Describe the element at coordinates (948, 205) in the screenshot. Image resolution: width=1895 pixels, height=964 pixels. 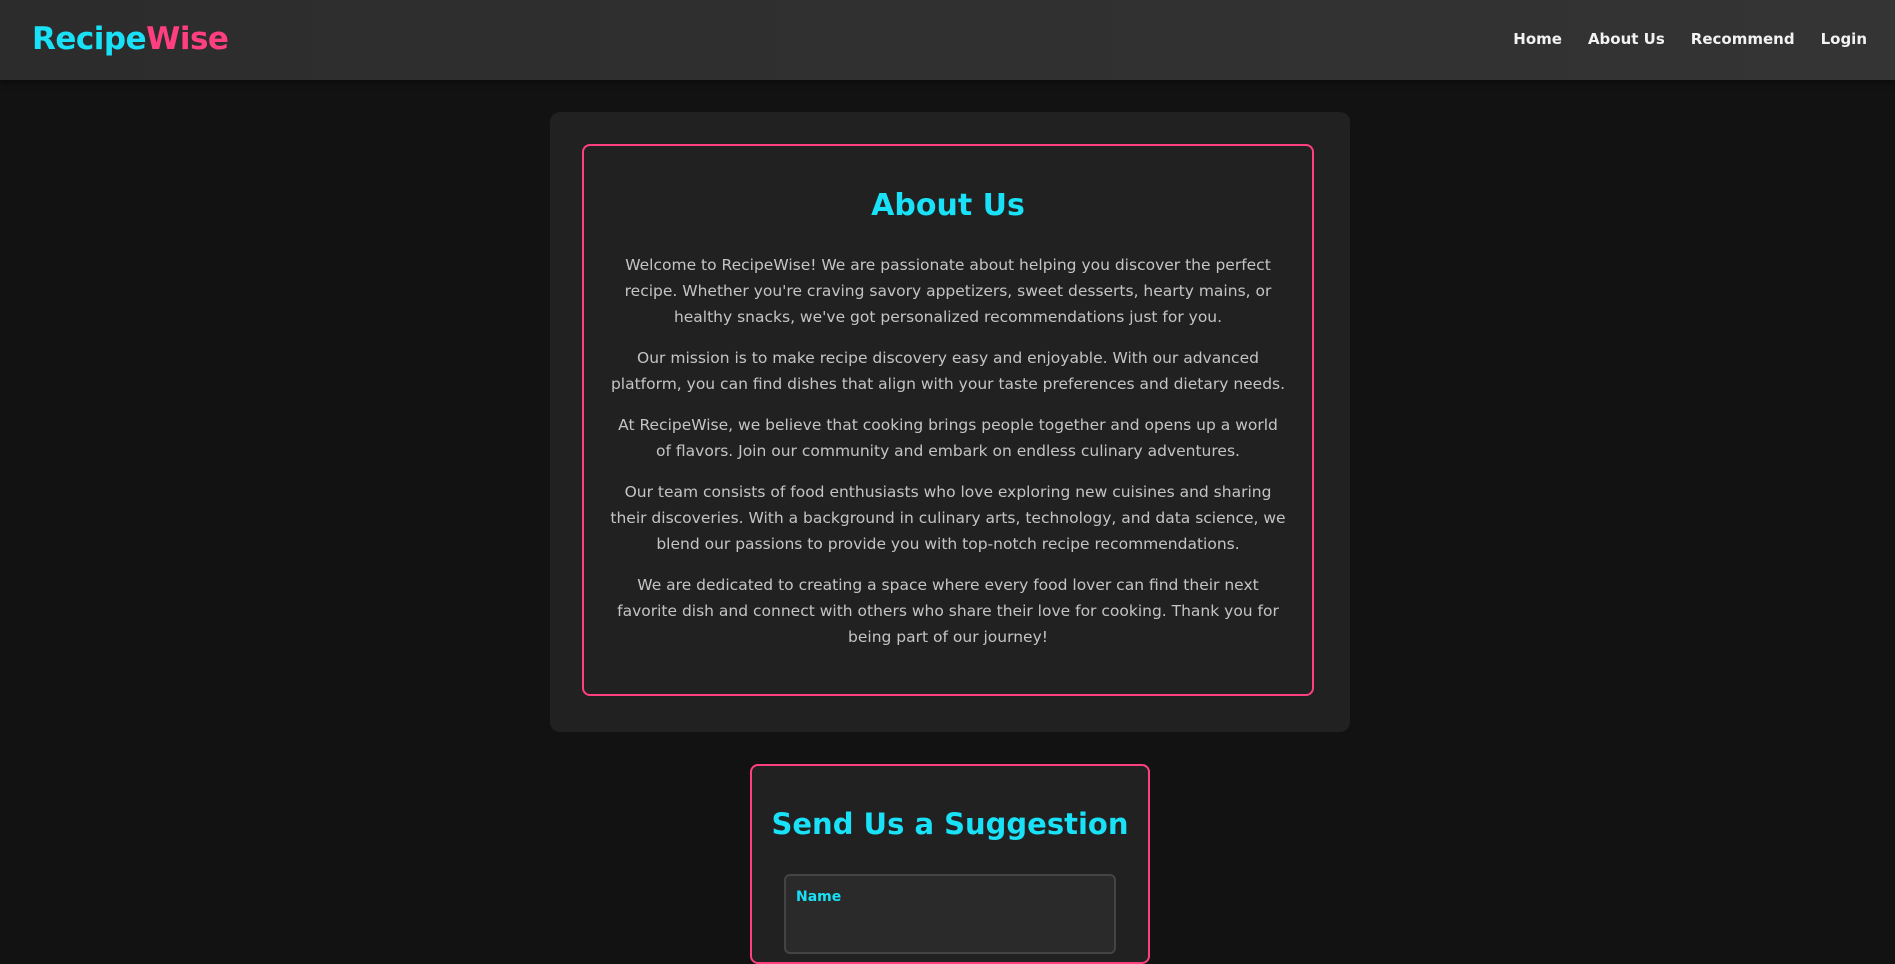
I see `about-title: About Us` at that location.